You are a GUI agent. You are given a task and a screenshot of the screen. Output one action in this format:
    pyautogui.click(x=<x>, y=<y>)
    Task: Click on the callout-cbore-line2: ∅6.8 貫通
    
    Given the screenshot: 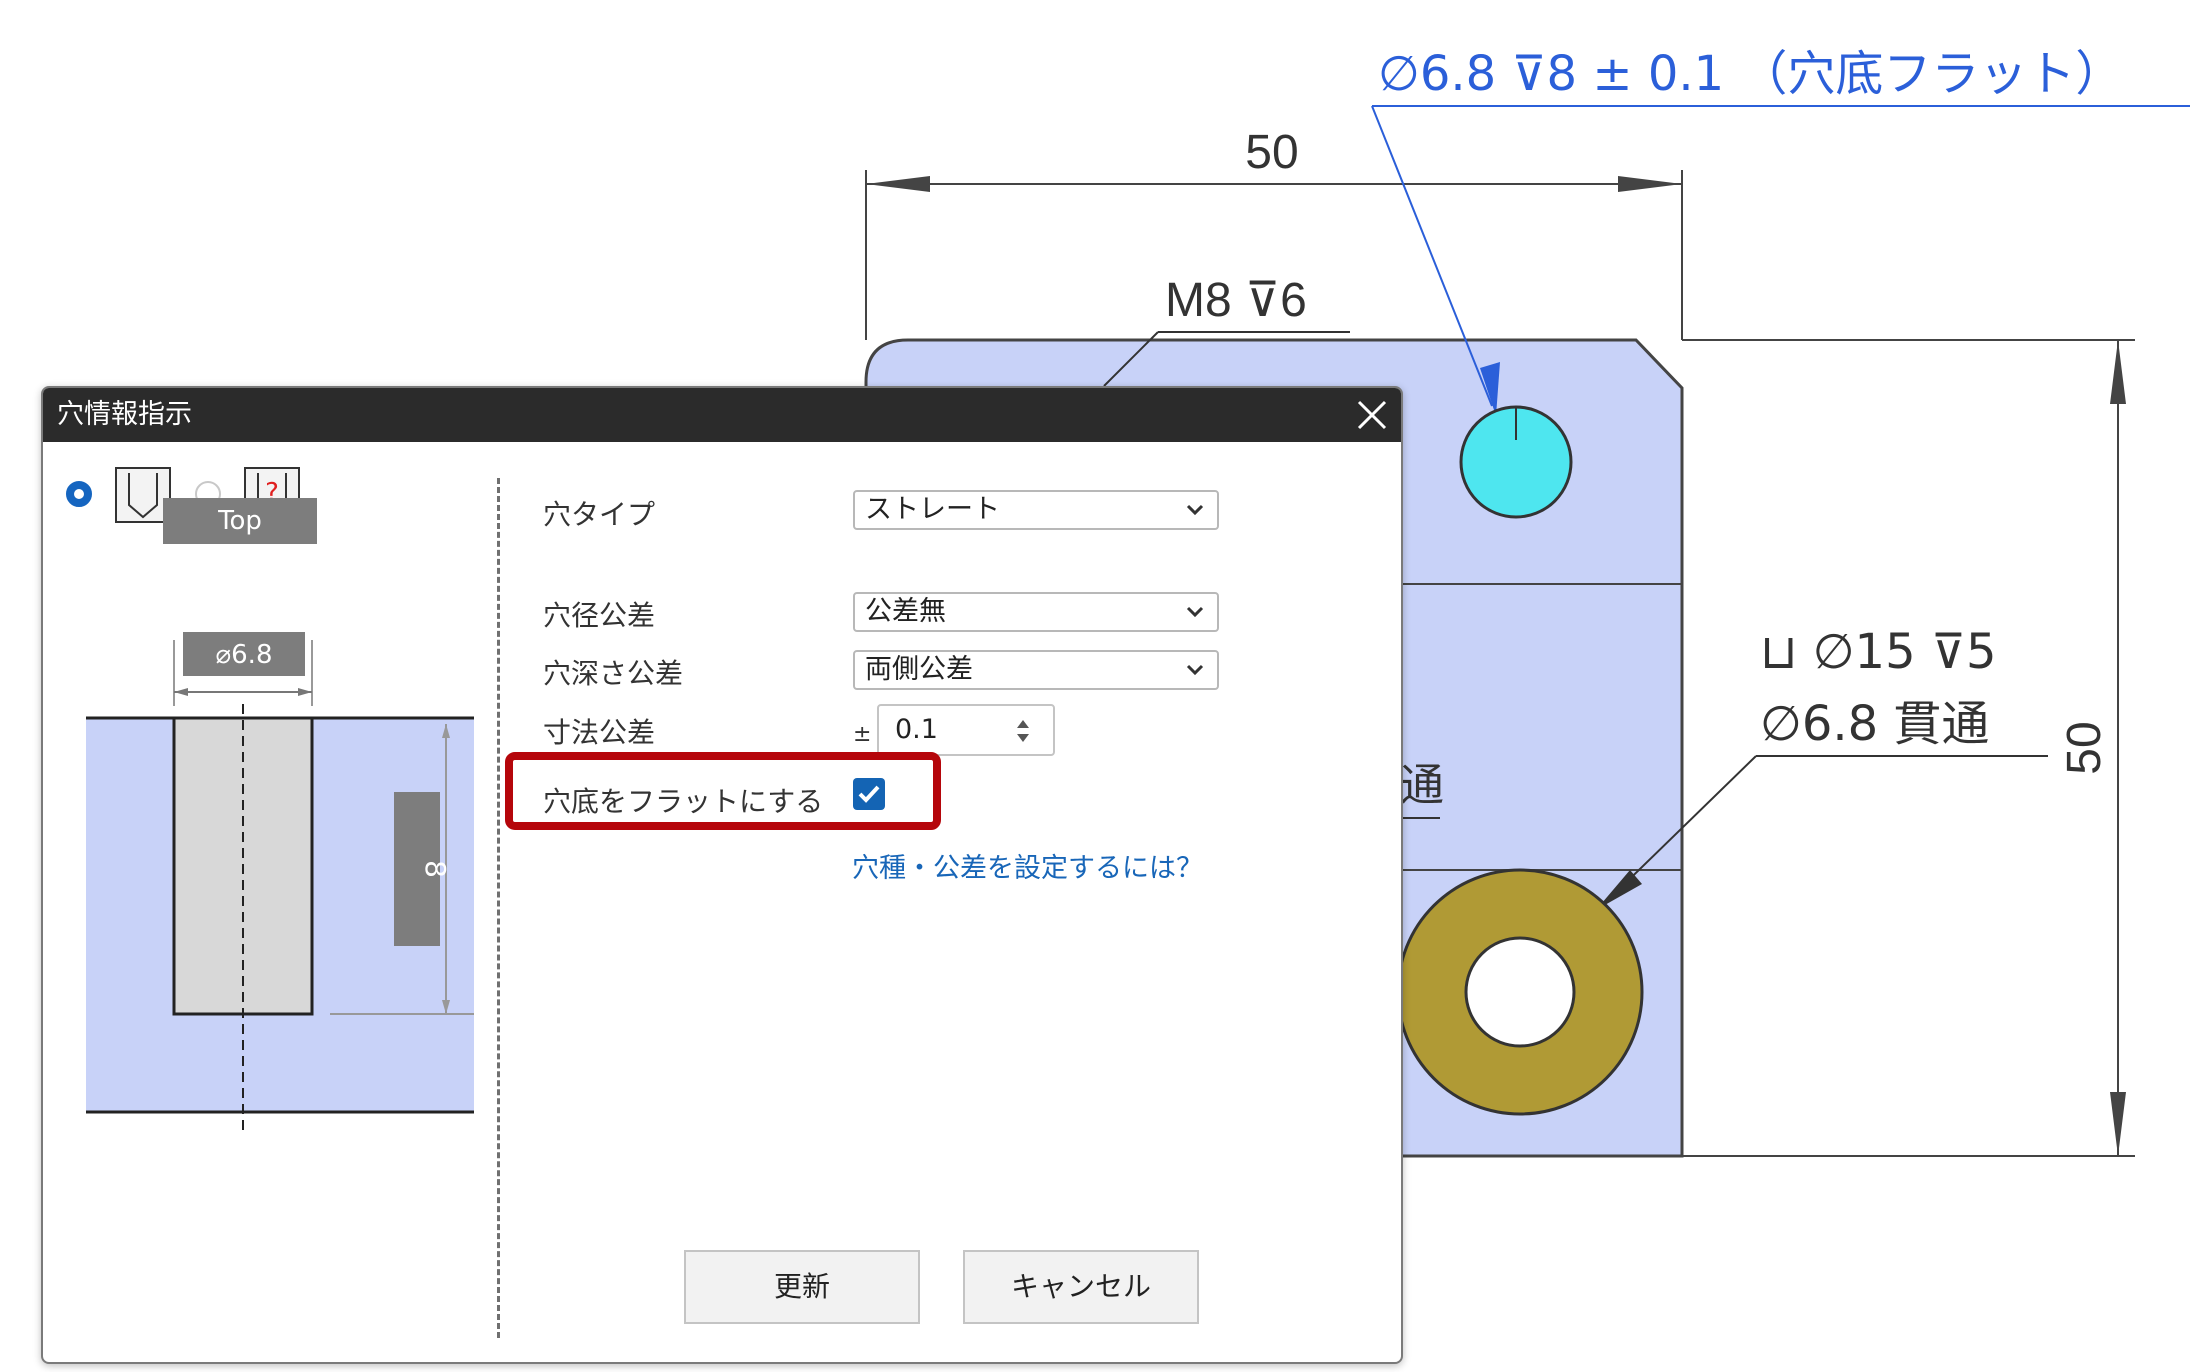 What is the action you would take?
    pyautogui.click(x=1874, y=724)
    